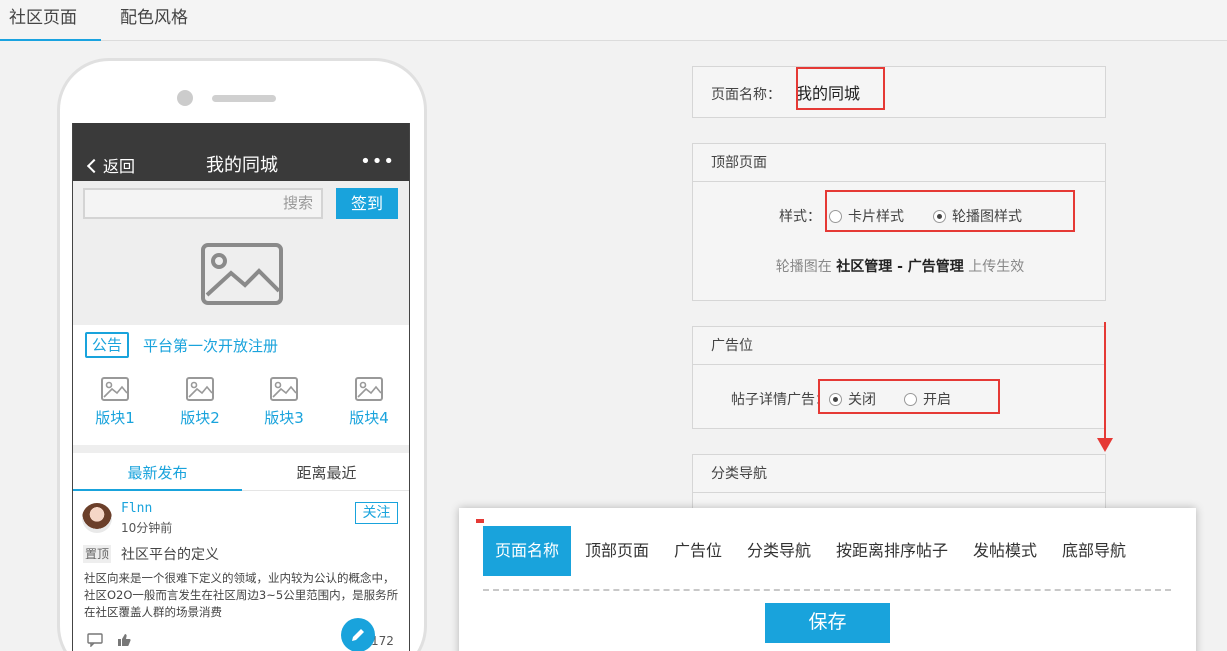  I want to click on style-label: 样式：, so click(800, 217).